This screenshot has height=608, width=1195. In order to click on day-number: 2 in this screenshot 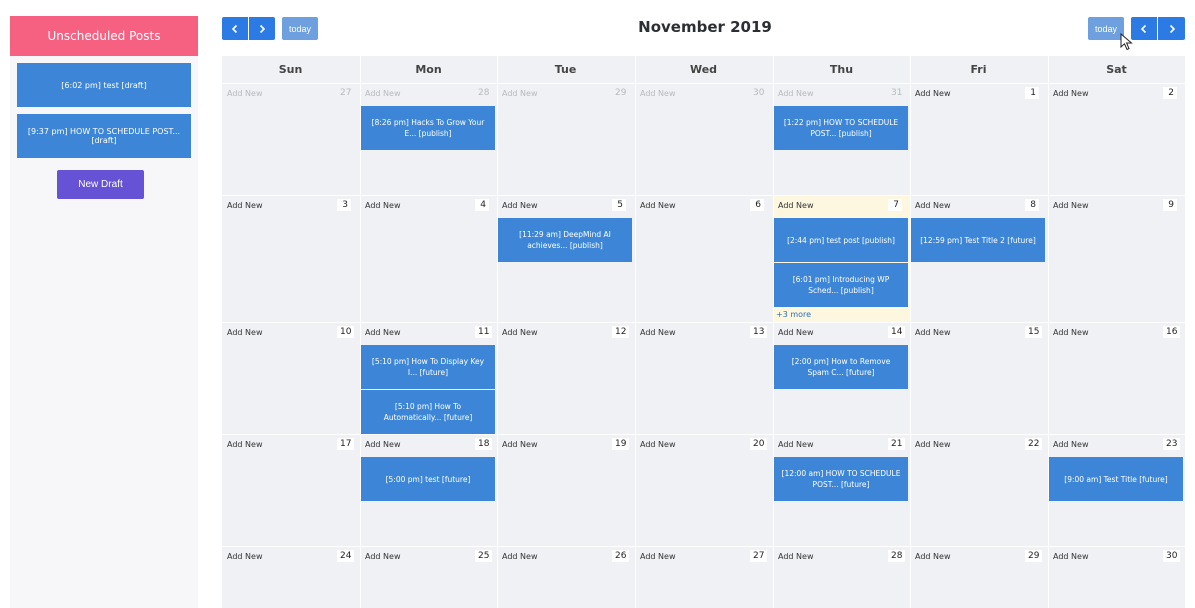, I will do `click(1170, 93)`.